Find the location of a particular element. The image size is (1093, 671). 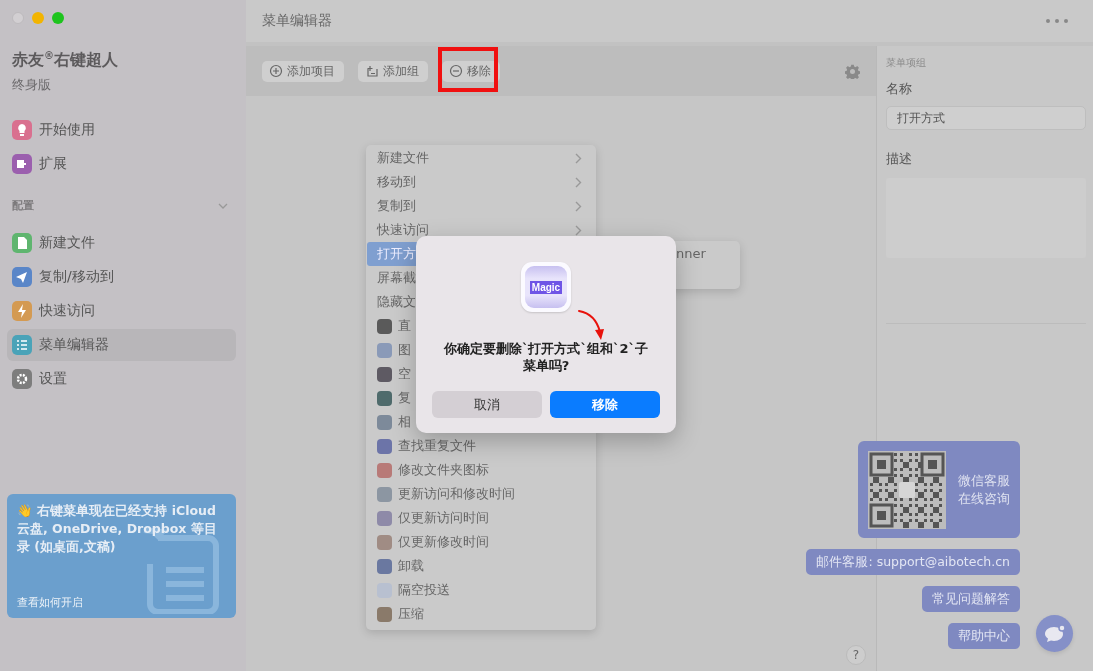

support-text: 在线咨询 is located at coordinates (984, 498).